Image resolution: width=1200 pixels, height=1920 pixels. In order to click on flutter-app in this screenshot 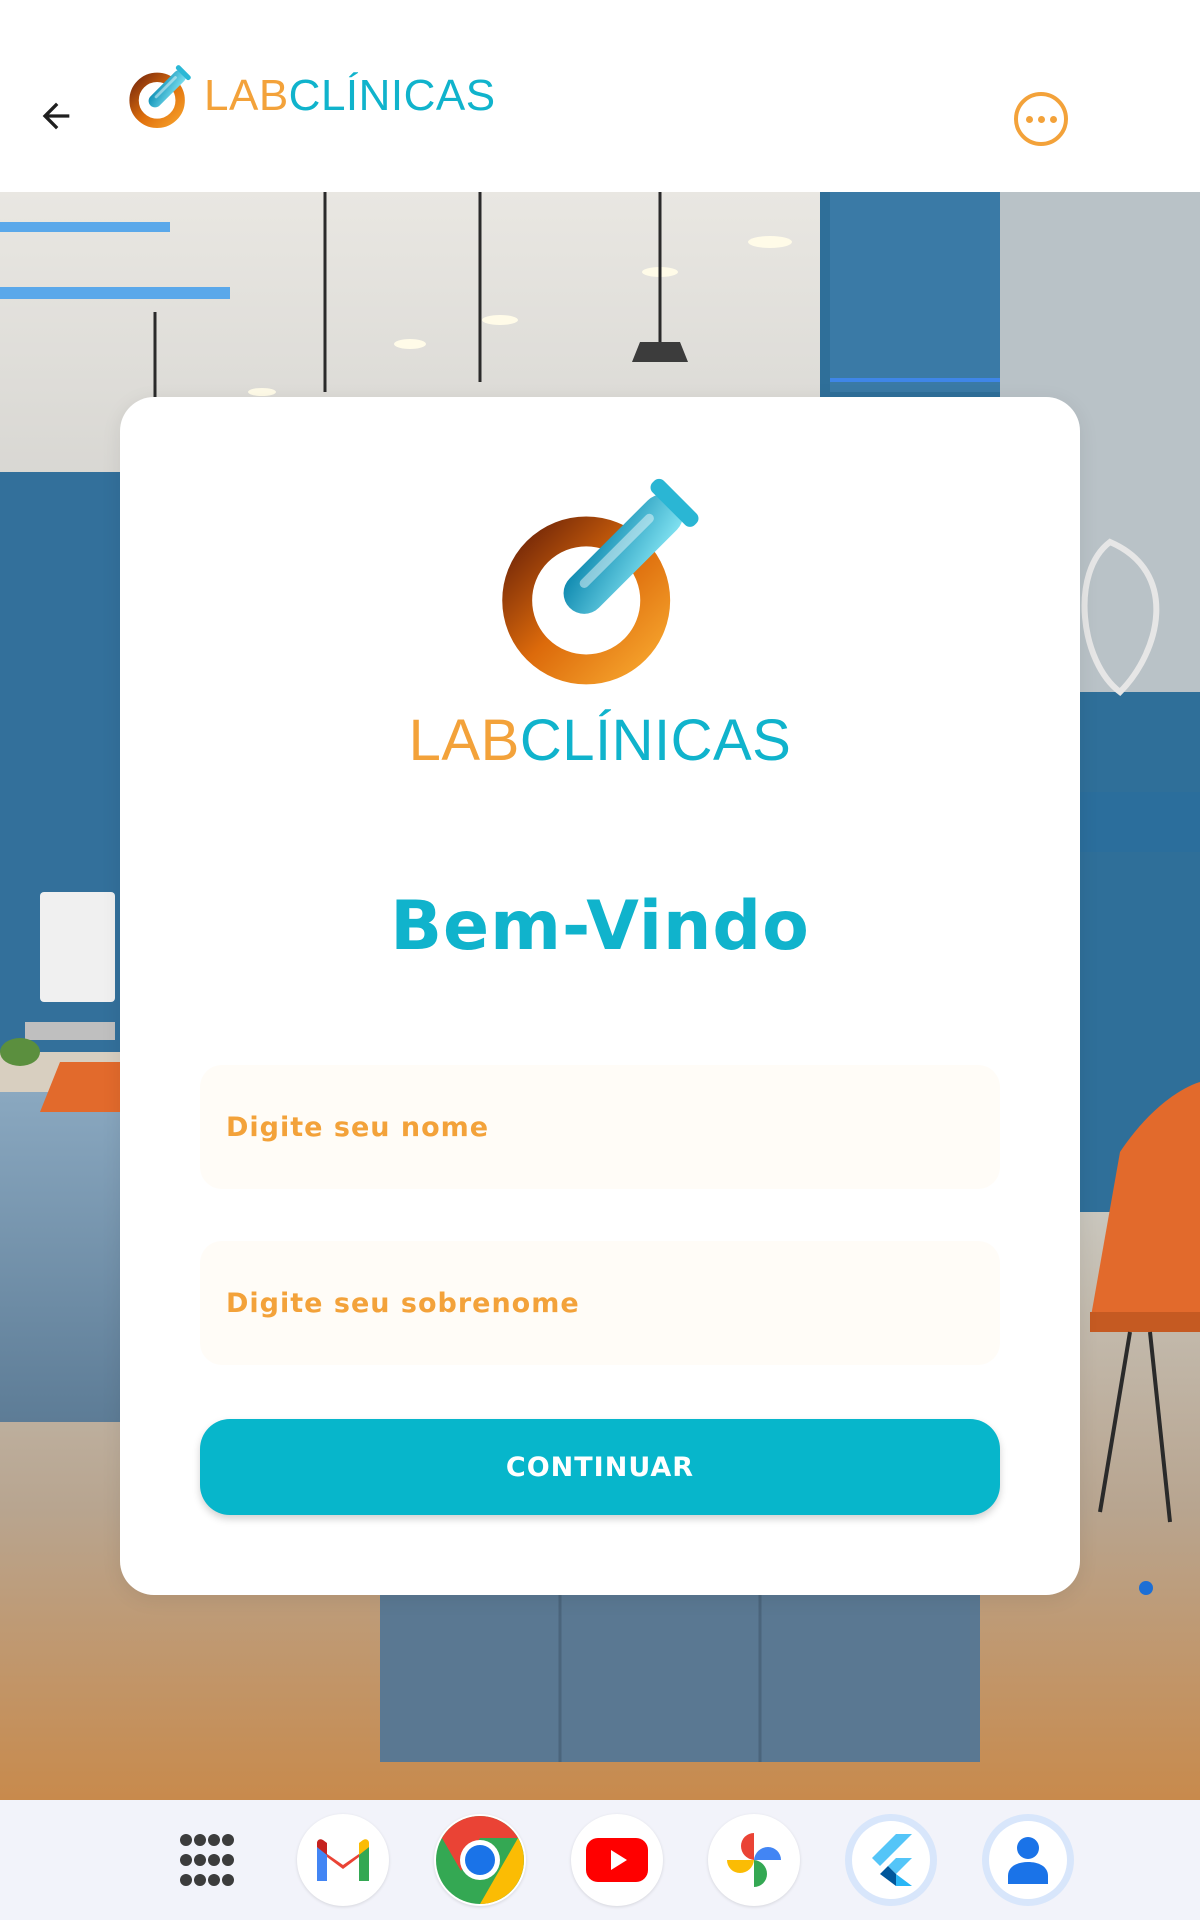, I will do `click(891, 1860)`.